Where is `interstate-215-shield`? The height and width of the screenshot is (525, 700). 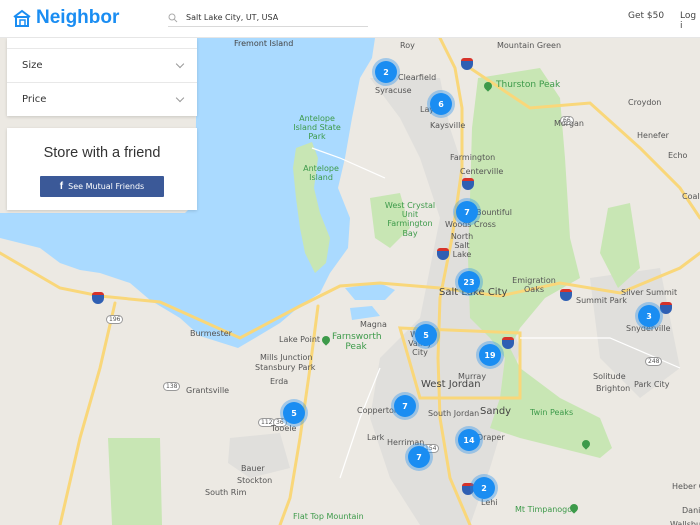 interstate-215-shield is located at coordinates (508, 343).